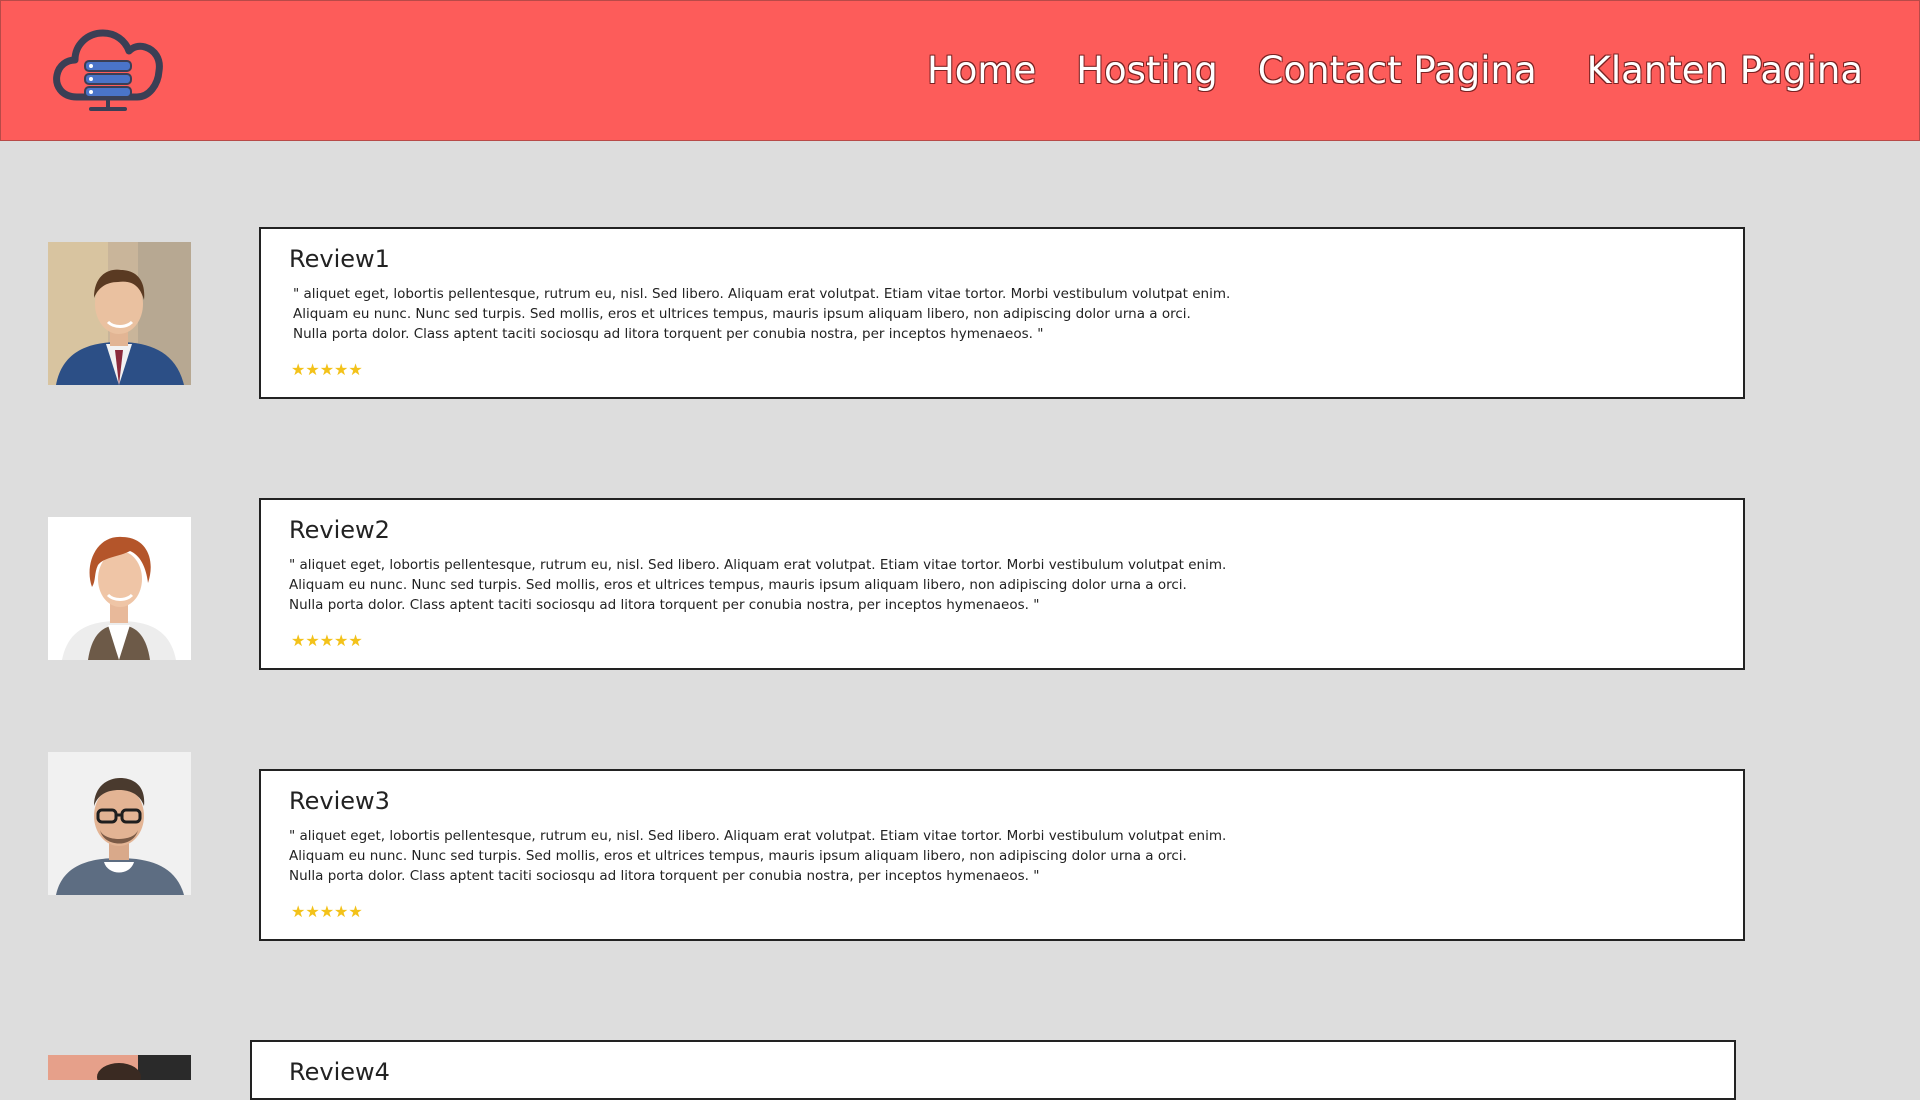 The image size is (1920, 1100). What do you see at coordinates (993, 1070) in the screenshot?
I see `review-card: Review4` at bounding box center [993, 1070].